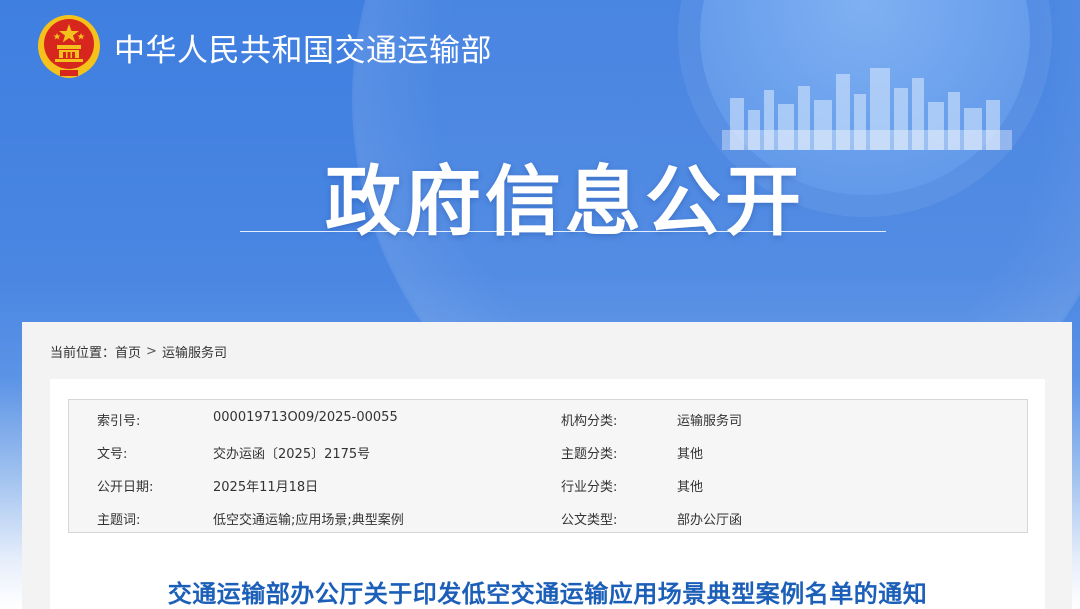  What do you see at coordinates (710, 421) in the screenshot?
I see `metadata-value: 运输服务司` at bounding box center [710, 421].